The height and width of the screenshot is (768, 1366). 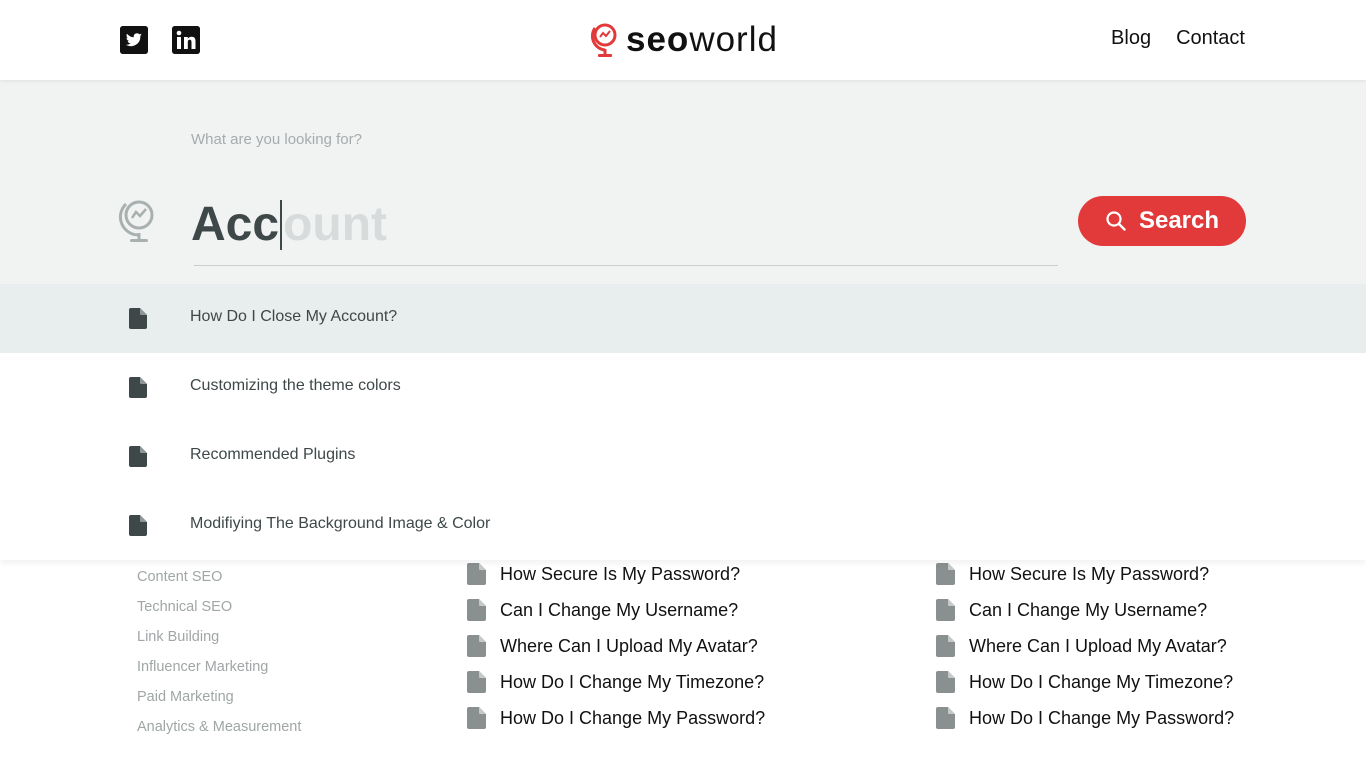 I want to click on search-input-typed-text: Acc, so click(x=235, y=224).